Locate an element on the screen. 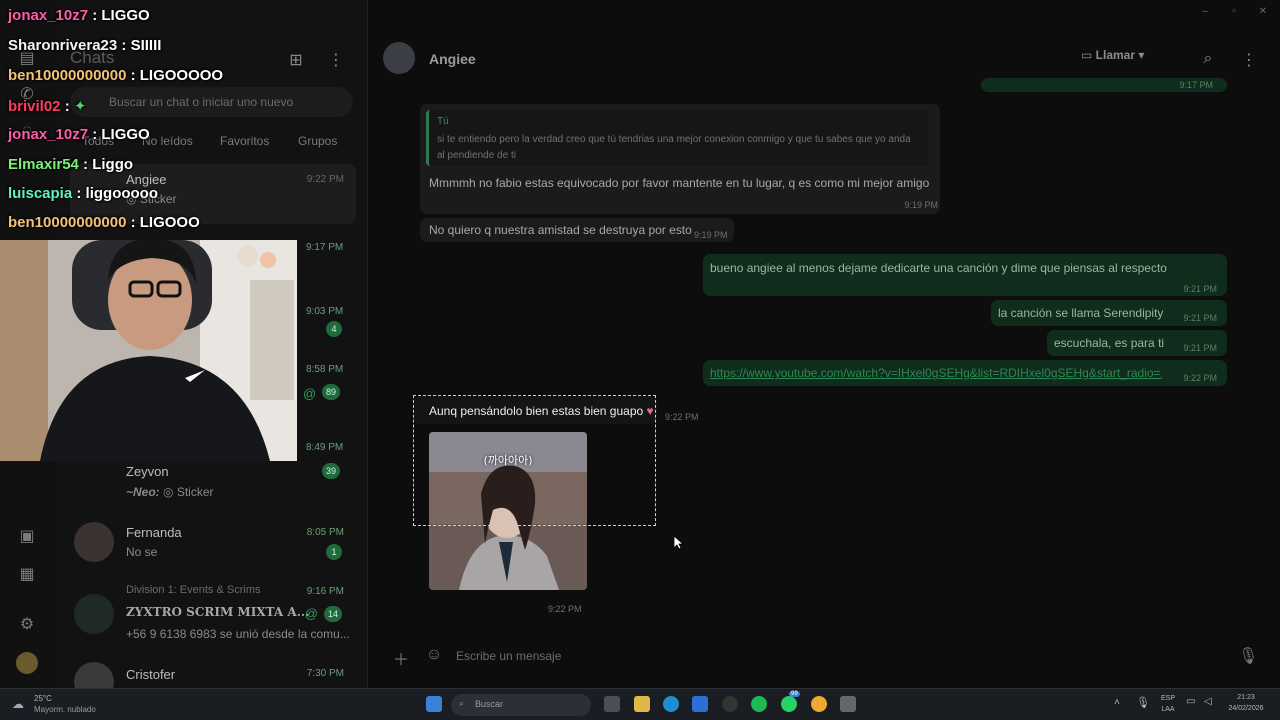 The width and height of the screenshot is (1280, 720). spotify-icon is located at coordinates (759, 704).